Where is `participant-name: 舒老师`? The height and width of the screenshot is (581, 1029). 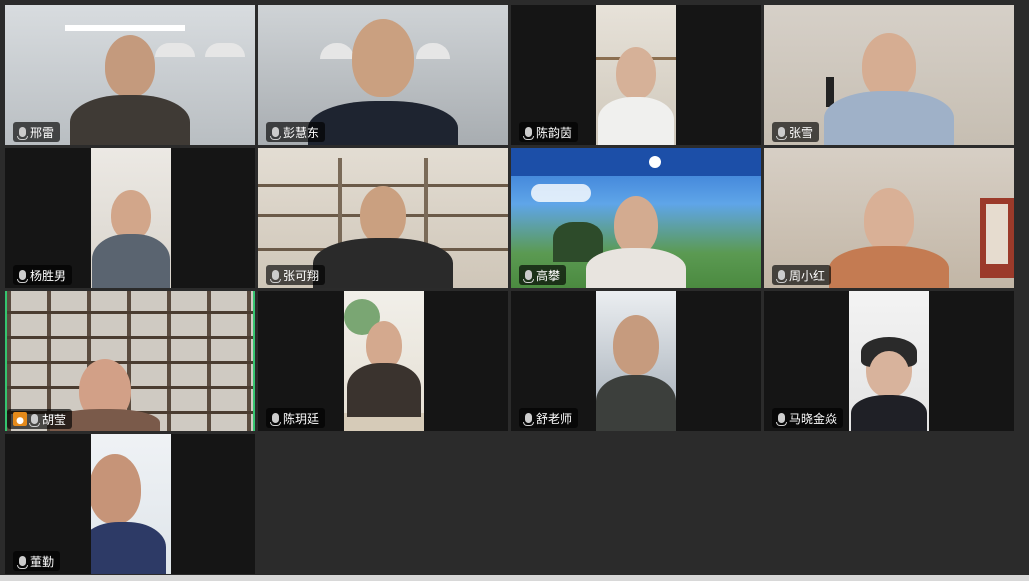 participant-name: 舒老师 is located at coordinates (554, 418).